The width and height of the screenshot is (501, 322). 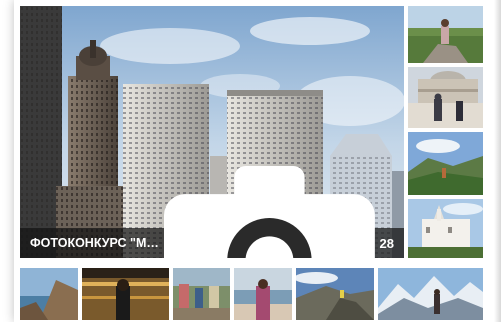 I want to click on photo-count: 28, so click(x=278, y=208).